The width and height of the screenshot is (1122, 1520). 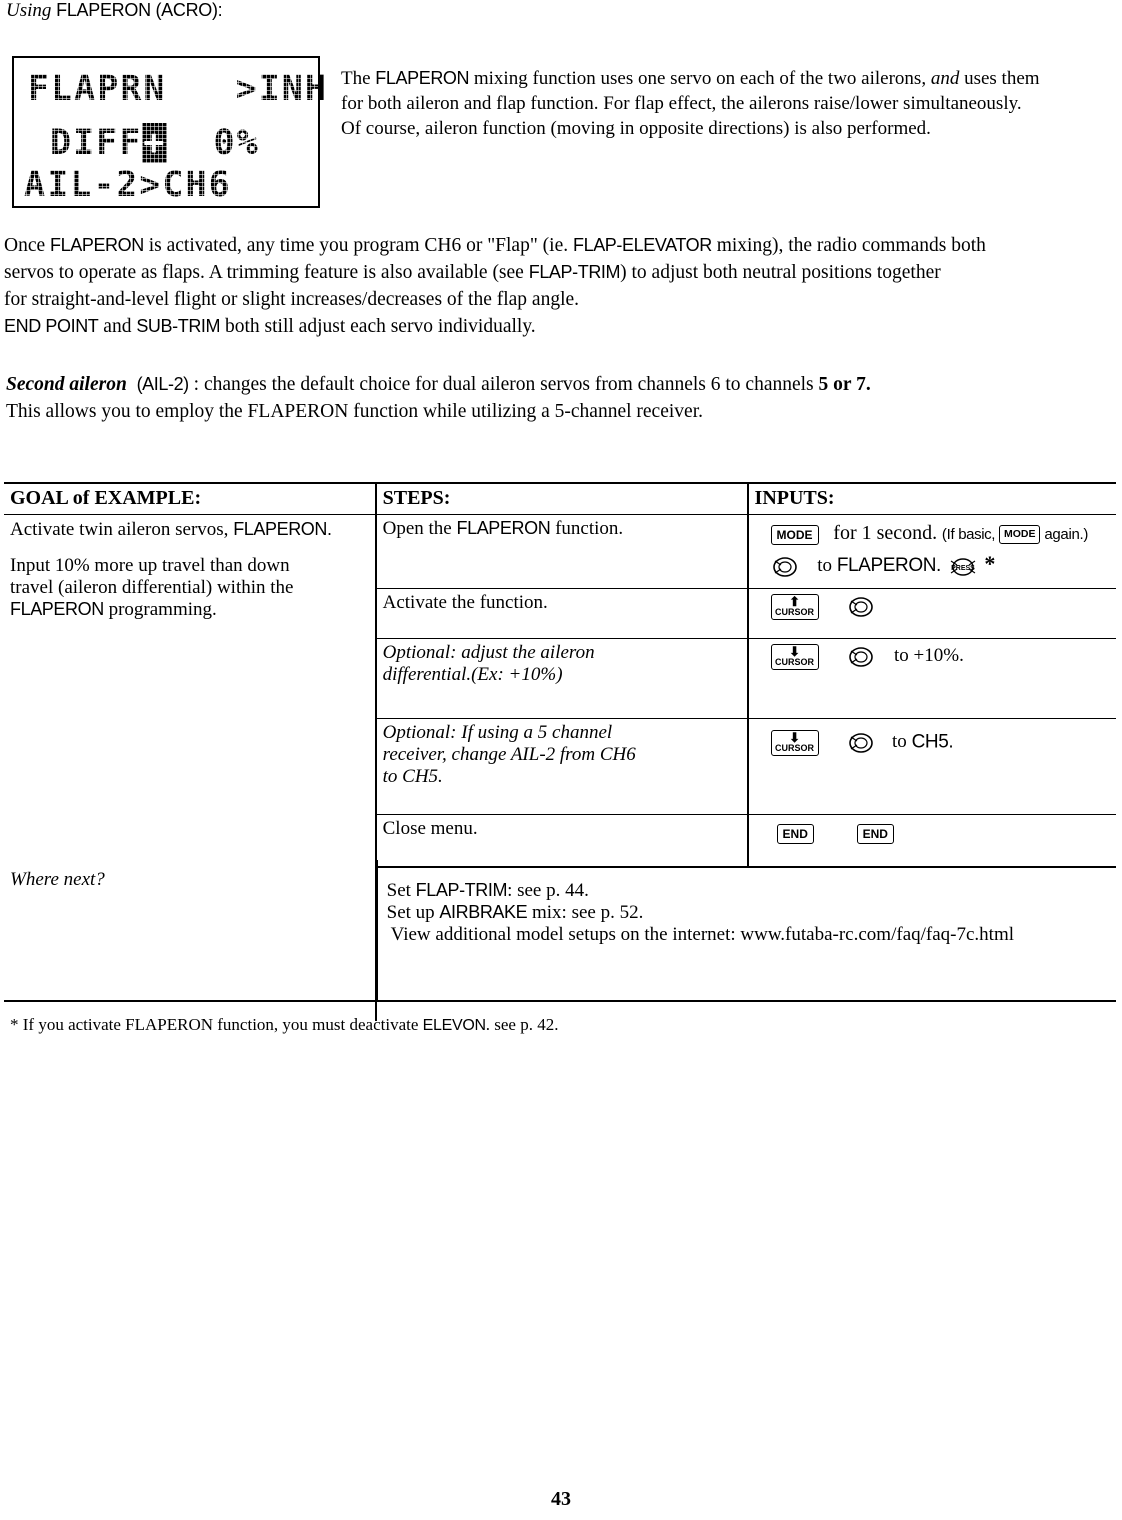 I want to click on input-1-asterisk: *, so click(x=990, y=563).